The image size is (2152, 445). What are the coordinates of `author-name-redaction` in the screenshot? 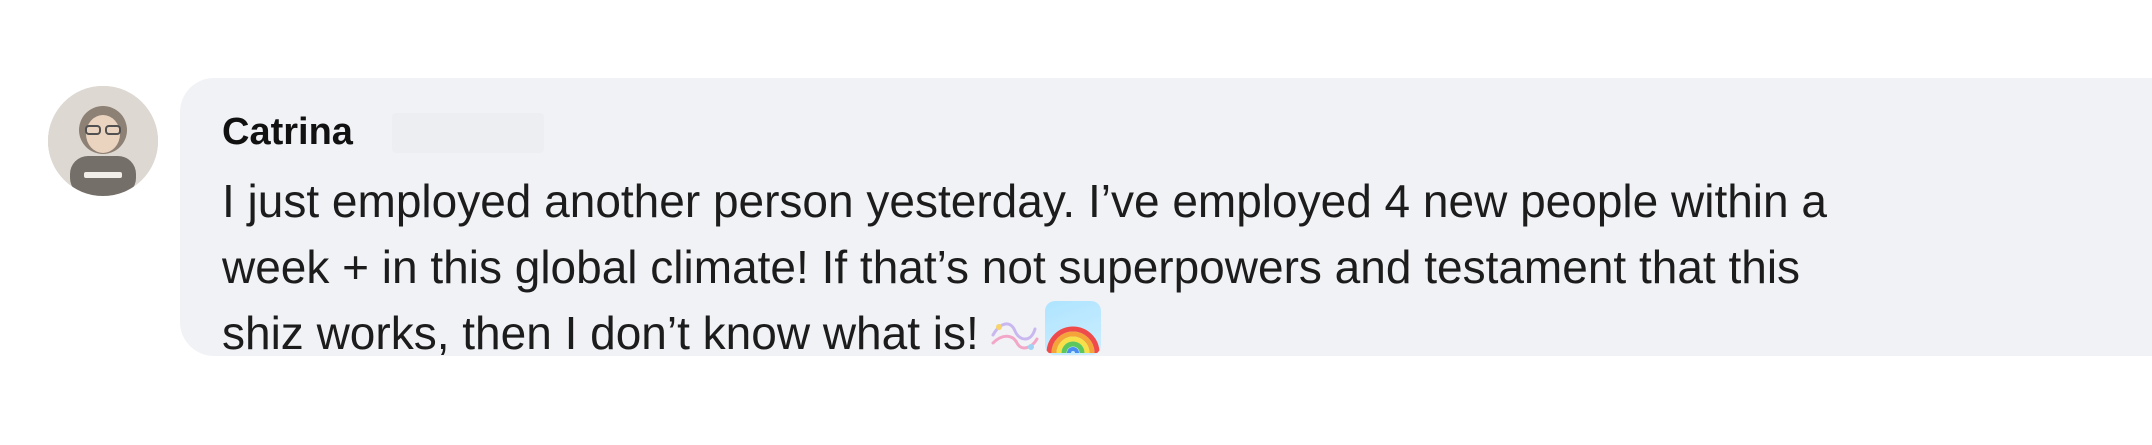 It's located at (468, 133).